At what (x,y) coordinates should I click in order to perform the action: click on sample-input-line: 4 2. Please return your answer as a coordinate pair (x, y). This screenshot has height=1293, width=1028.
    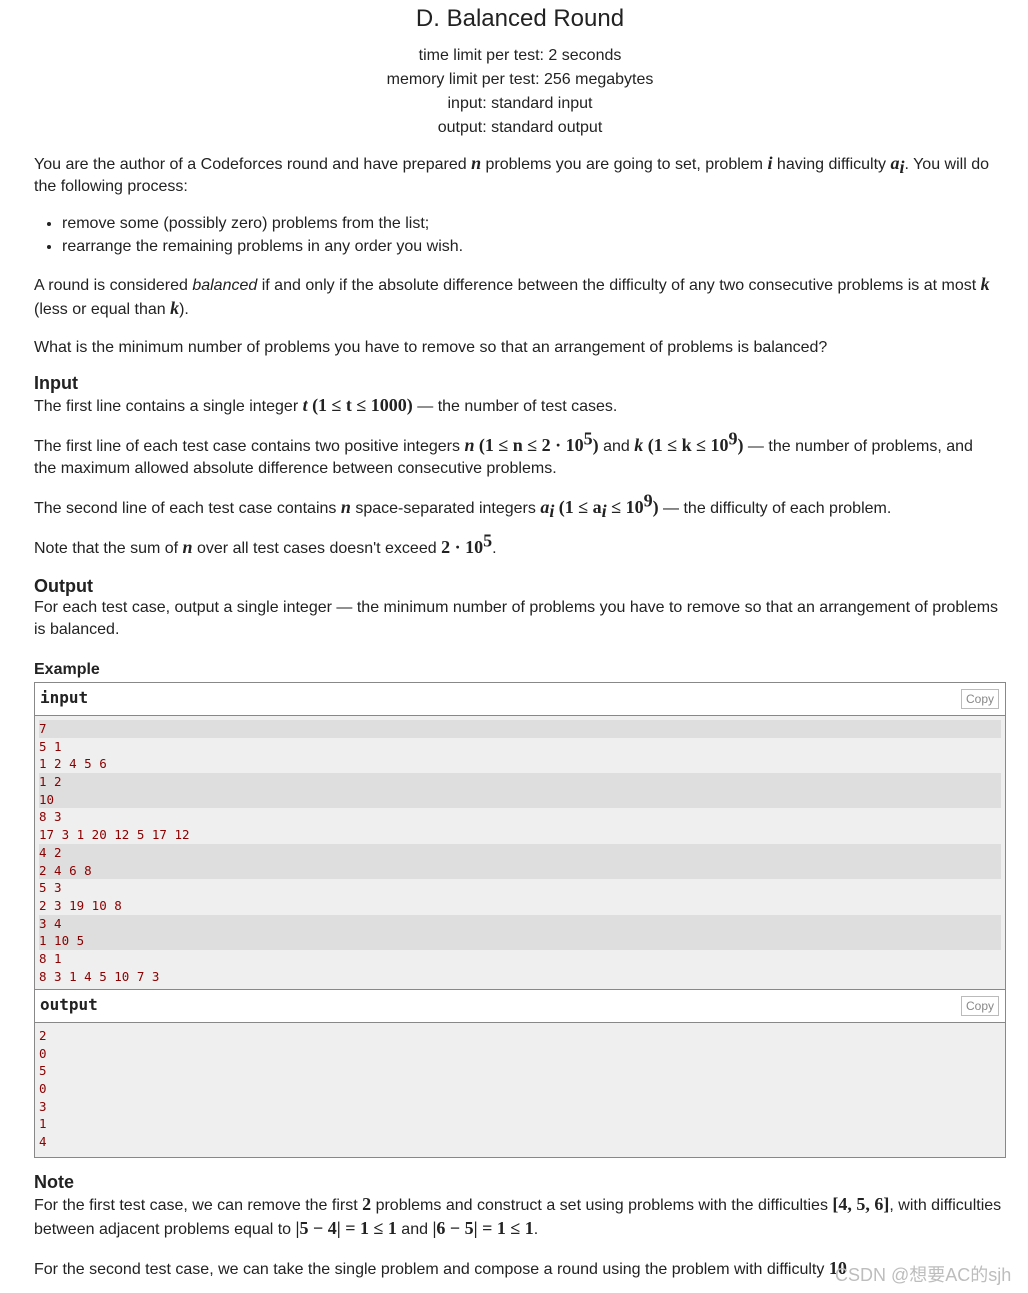
    Looking at the image, I should click on (520, 852).